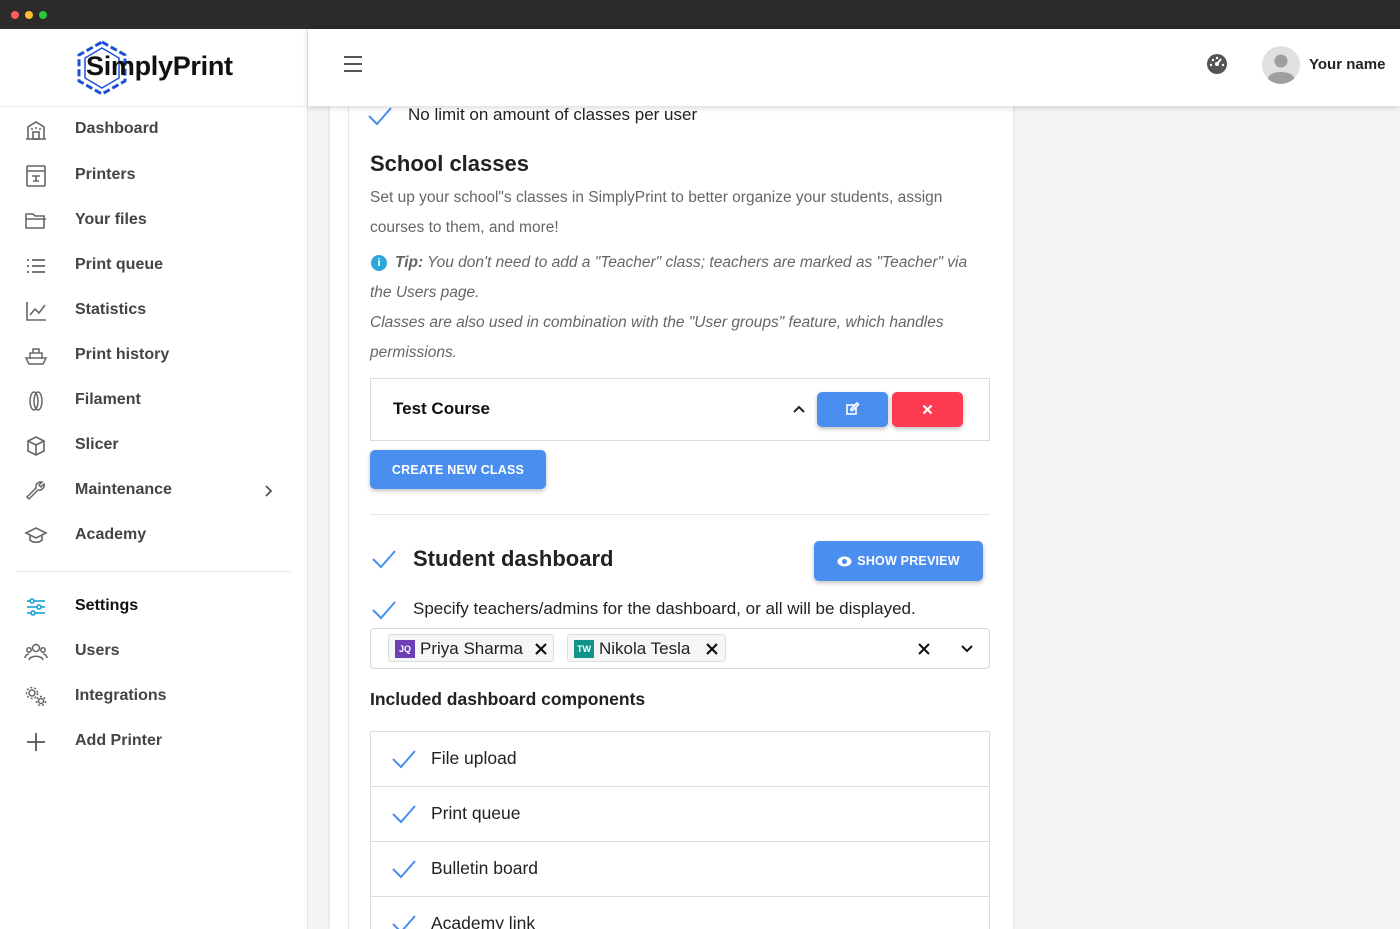  I want to click on brand-name: SimplyPrint, so click(159, 66).